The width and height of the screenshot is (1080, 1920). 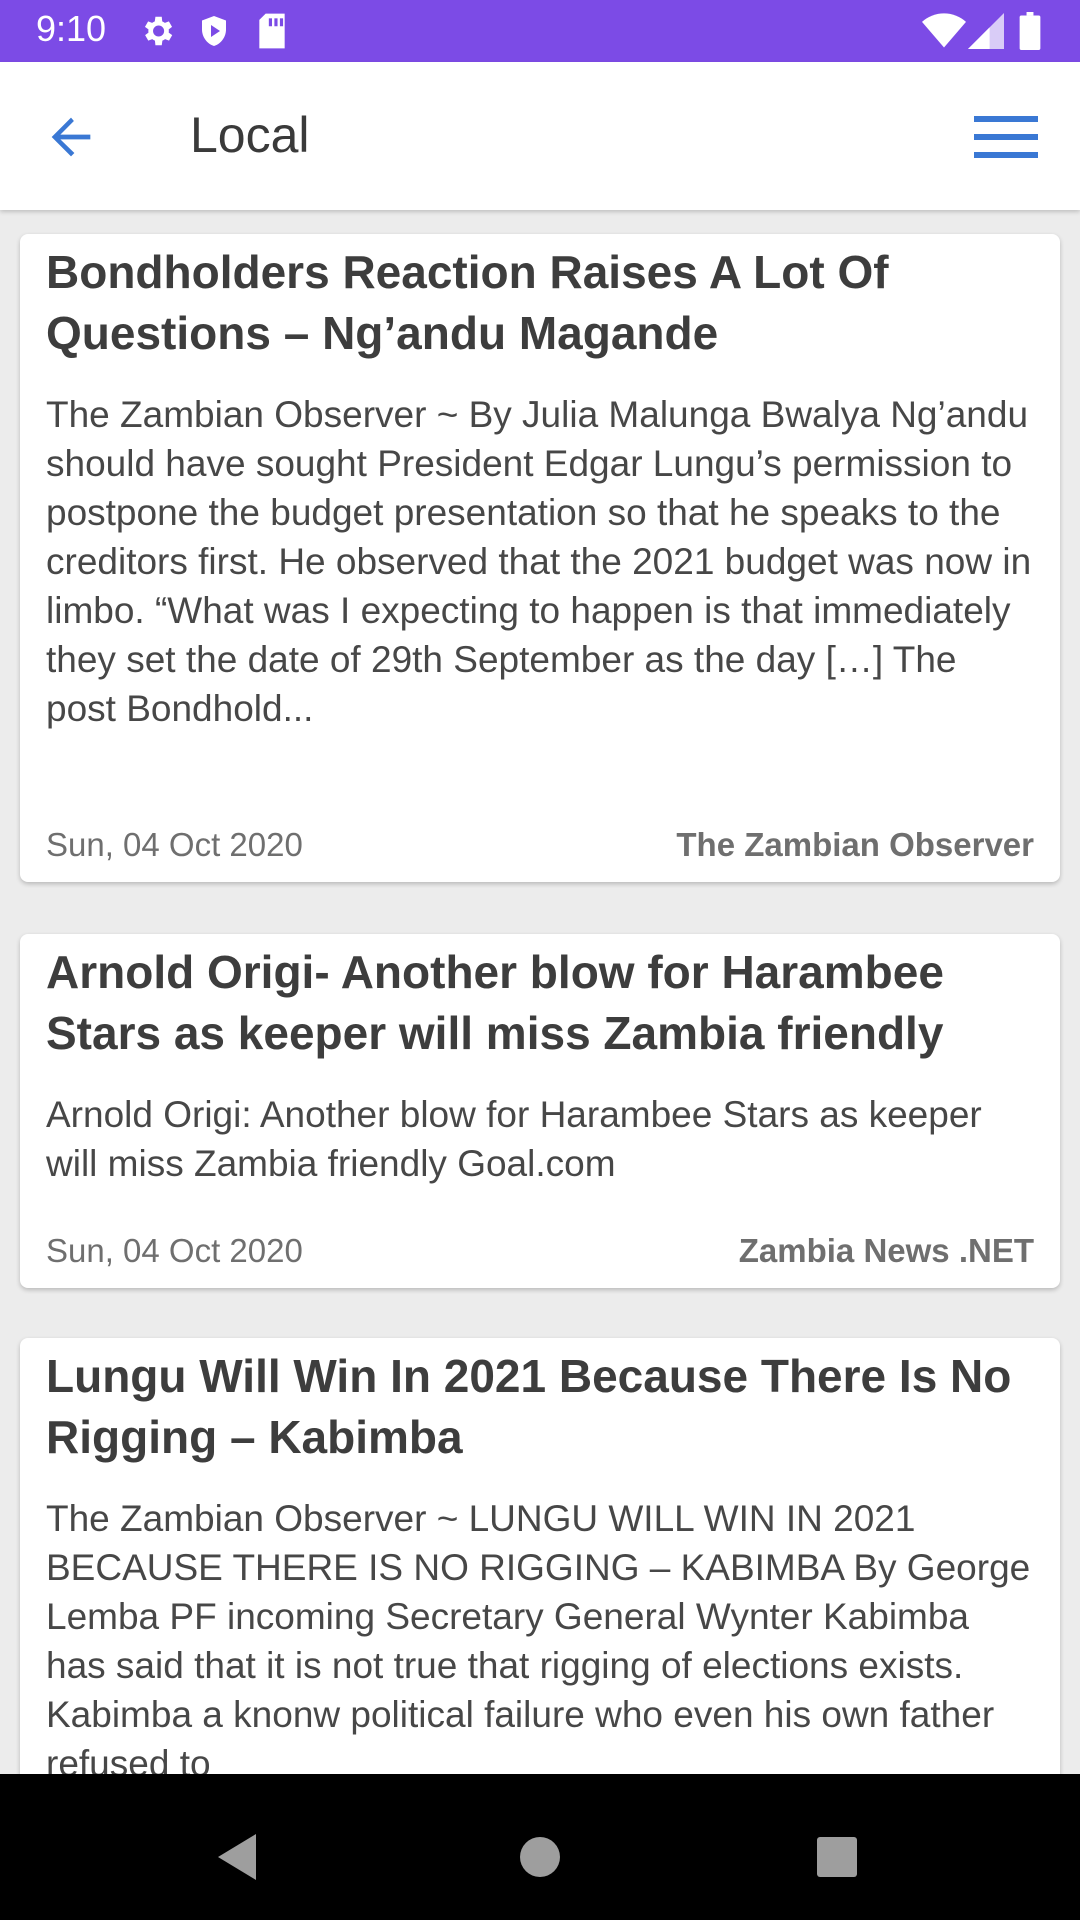 What do you see at coordinates (540, 31) in the screenshot?
I see `status-bar: 9:10` at bounding box center [540, 31].